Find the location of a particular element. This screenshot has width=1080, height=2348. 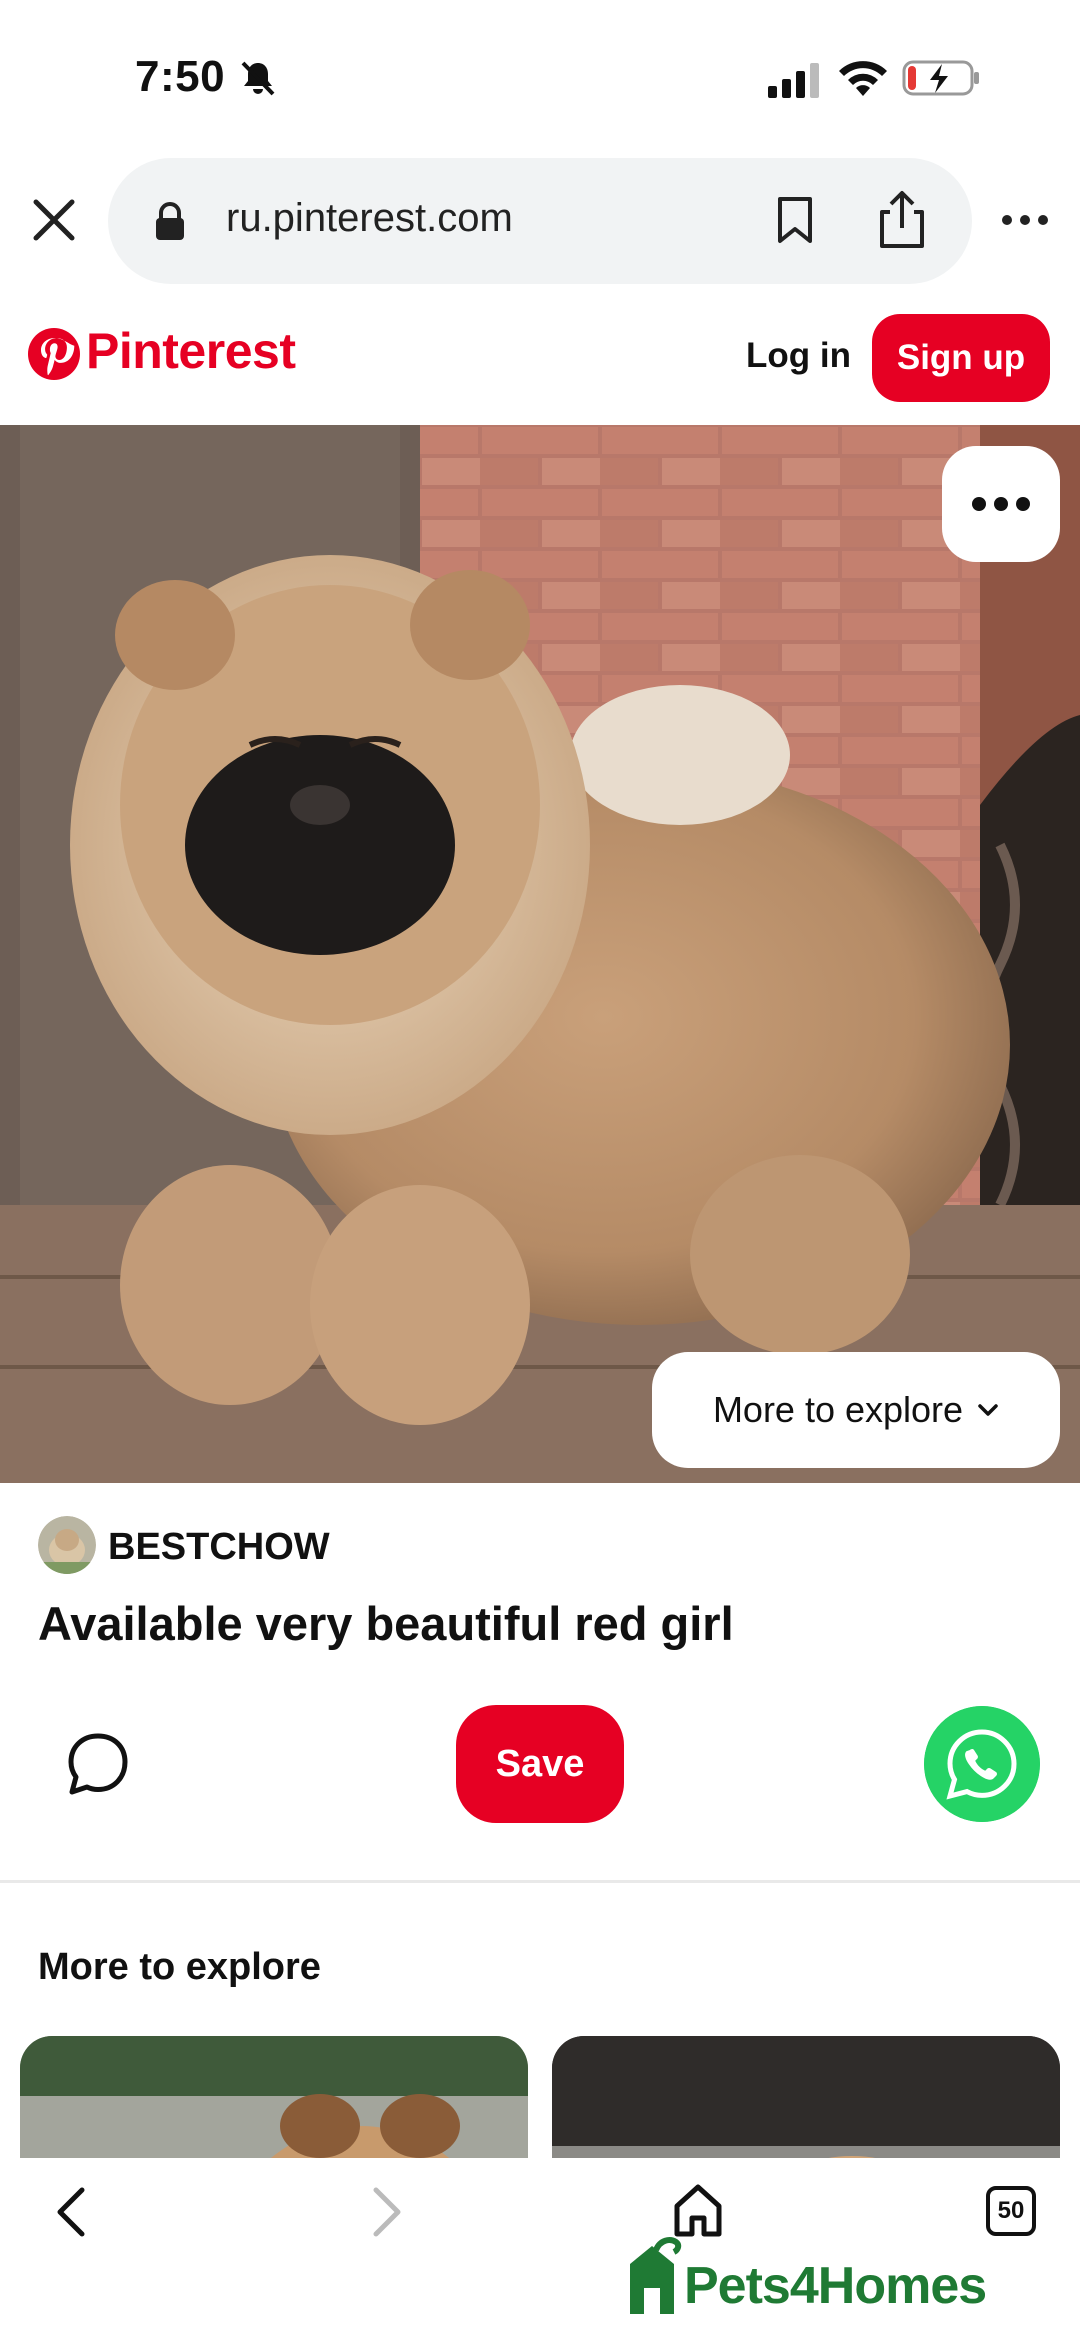

wifi-icon is located at coordinates (863, 78).